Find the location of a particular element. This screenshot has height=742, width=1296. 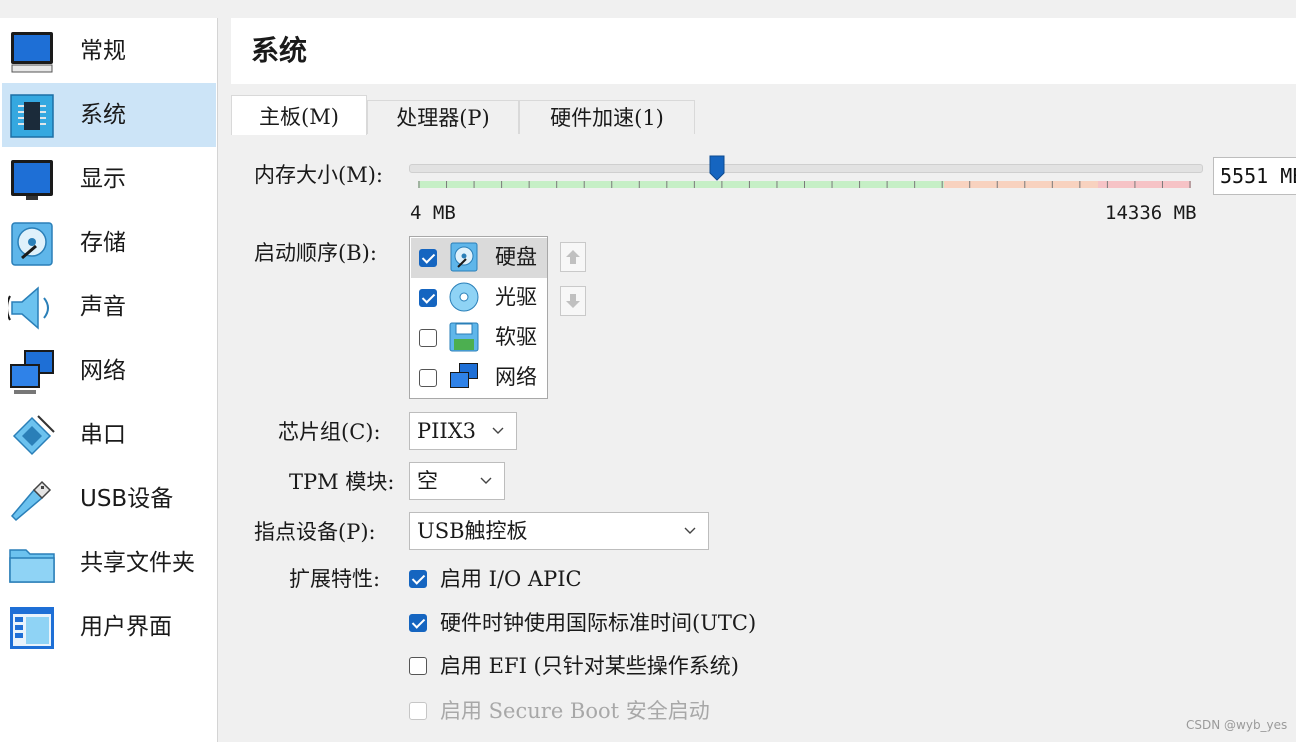

chipset-value: PIIX3 is located at coordinates (447, 431).